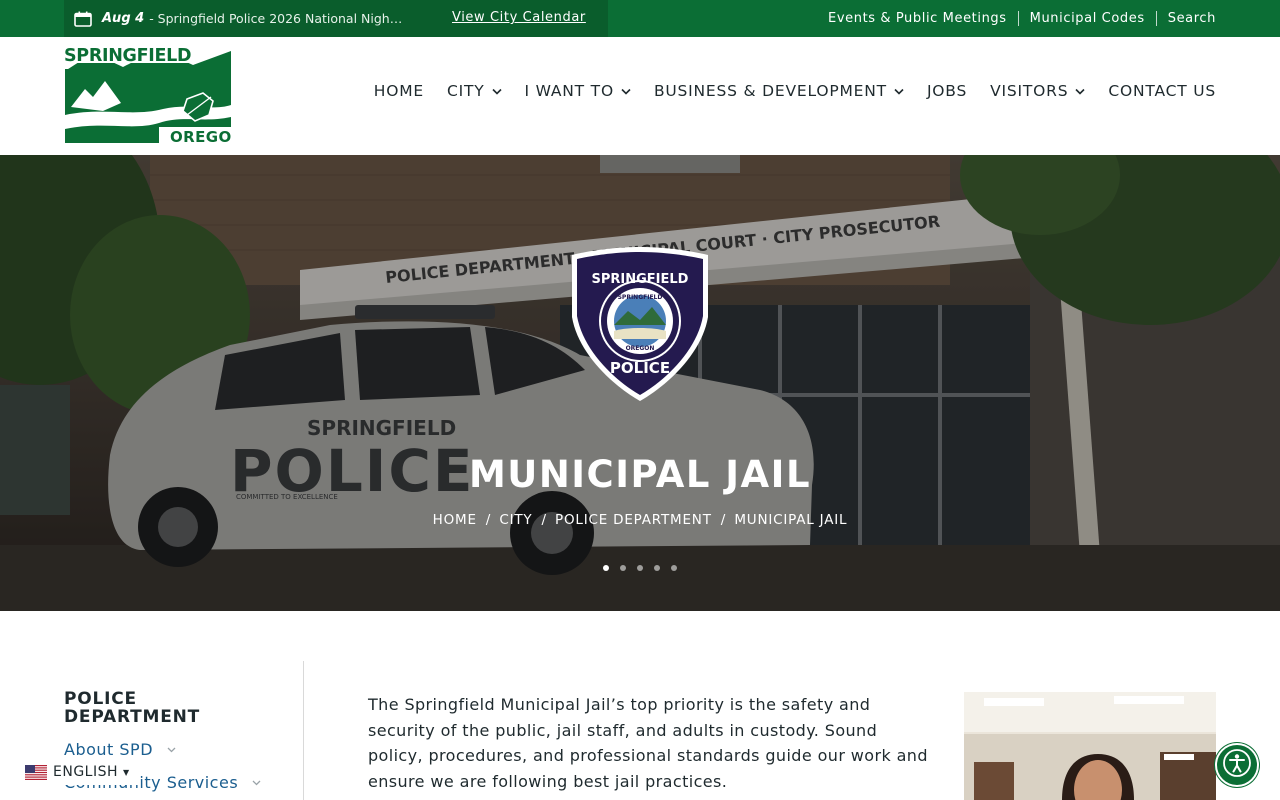 Image resolution: width=1280 pixels, height=800 pixels. What do you see at coordinates (465, 91) in the screenshot?
I see `nav-label: CITY` at bounding box center [465, 91].